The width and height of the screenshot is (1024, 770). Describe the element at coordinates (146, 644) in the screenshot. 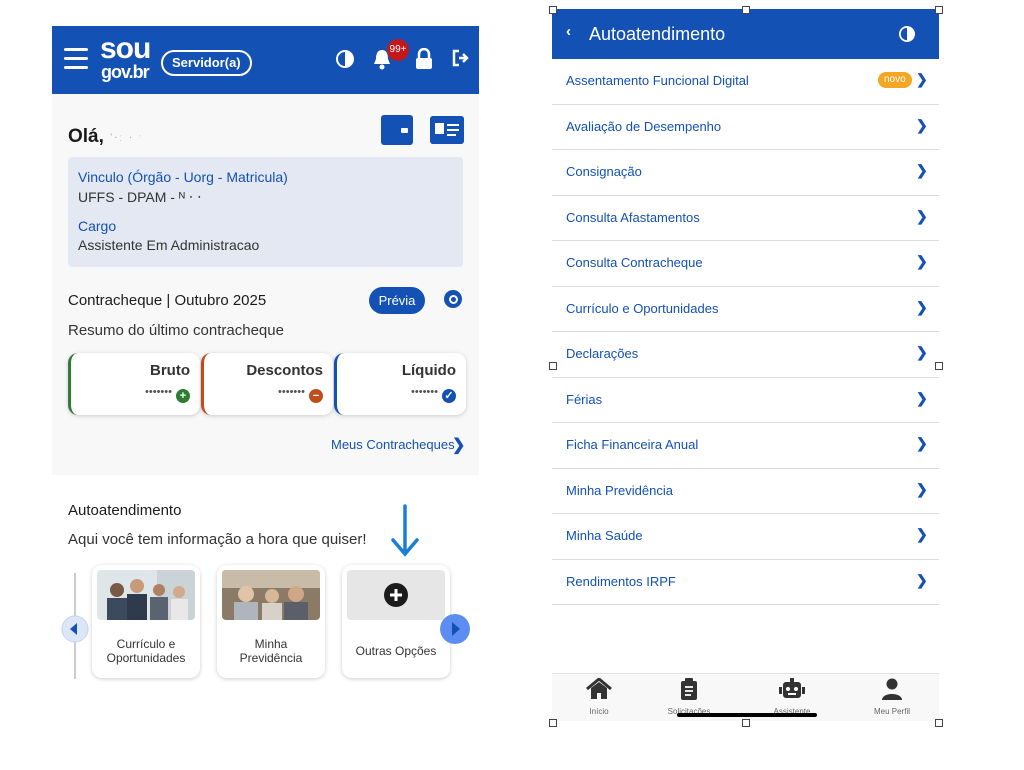

I see `option-caption-line1: Currículo e` at that location.